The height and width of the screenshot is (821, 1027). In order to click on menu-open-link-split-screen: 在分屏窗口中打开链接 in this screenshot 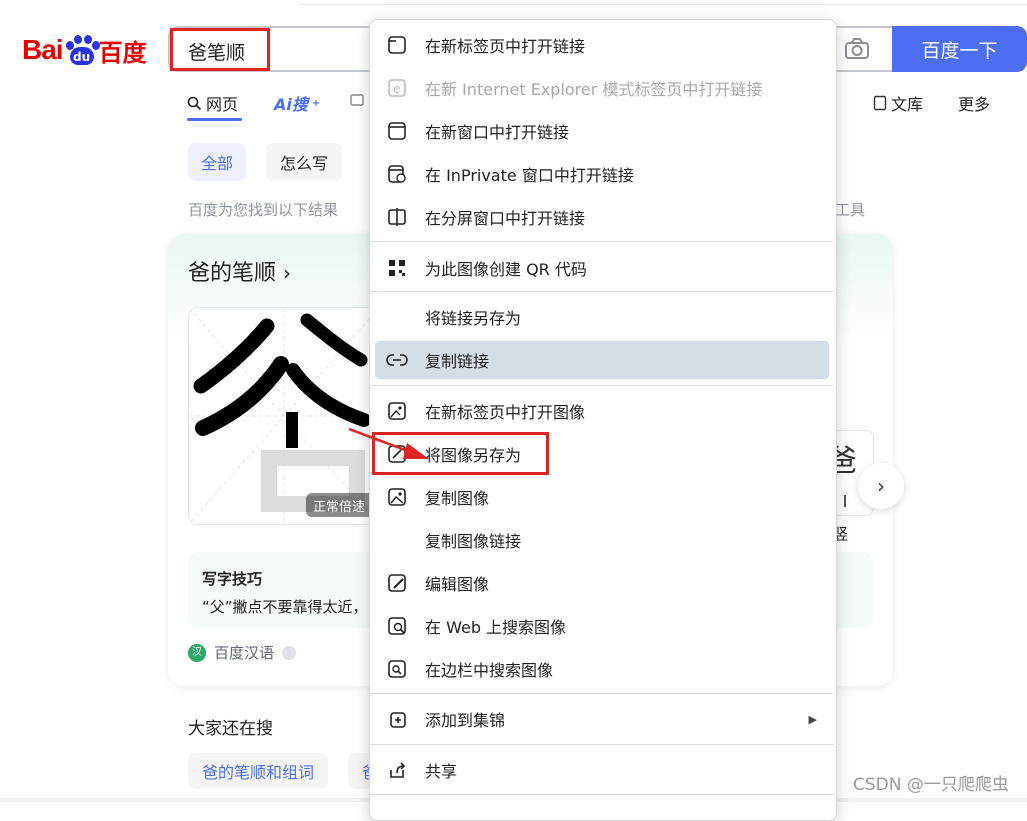, I will do `click(602, 217)`.